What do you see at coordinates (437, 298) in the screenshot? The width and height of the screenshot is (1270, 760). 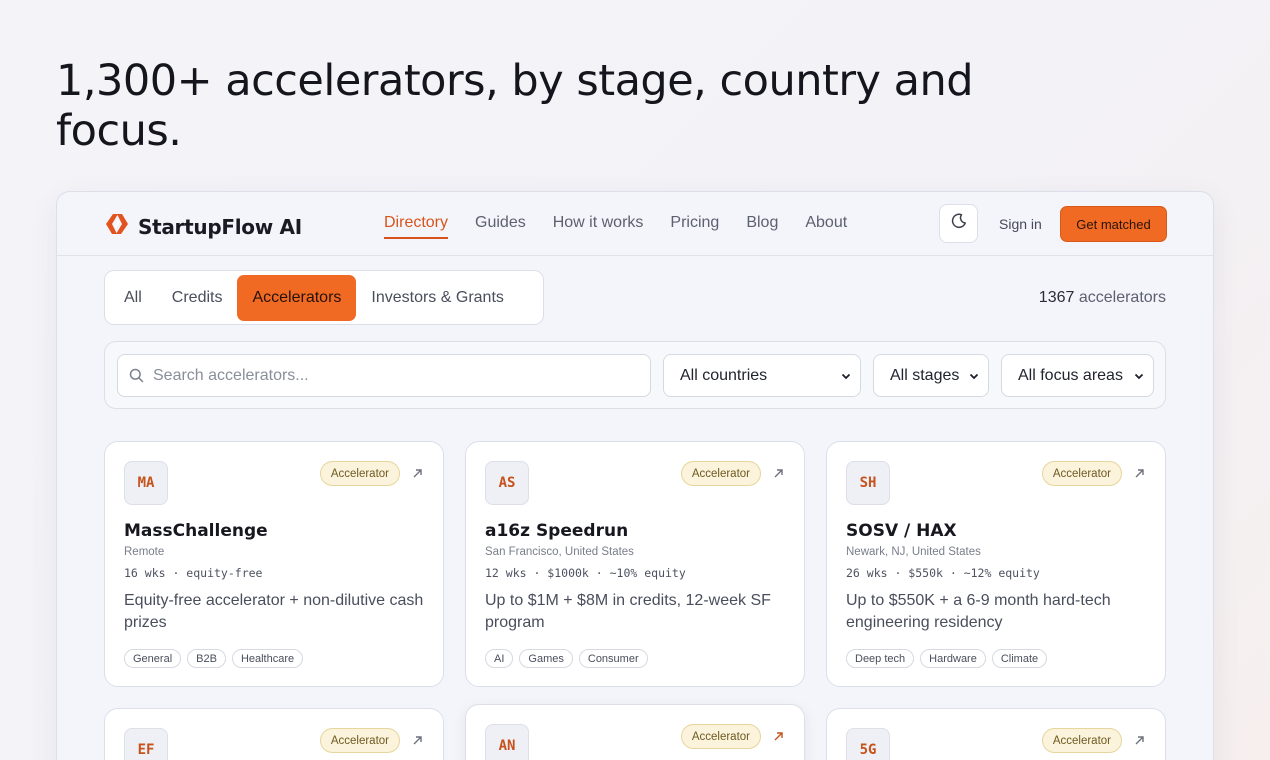 I see `tab-investors-grants: Investors & Grants` at bounding box center [437, 298].